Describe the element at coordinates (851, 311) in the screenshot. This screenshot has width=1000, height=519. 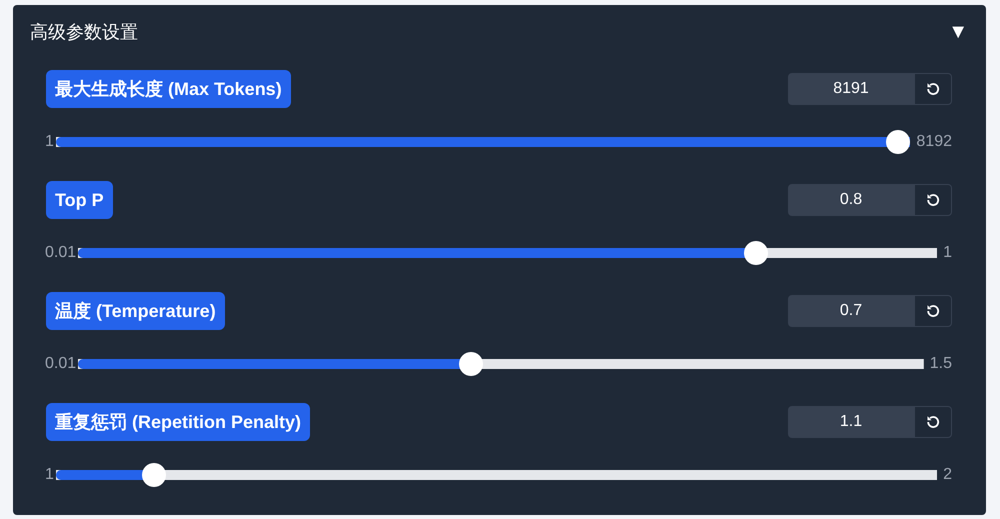
I see `value-field: 0.7` at that location.